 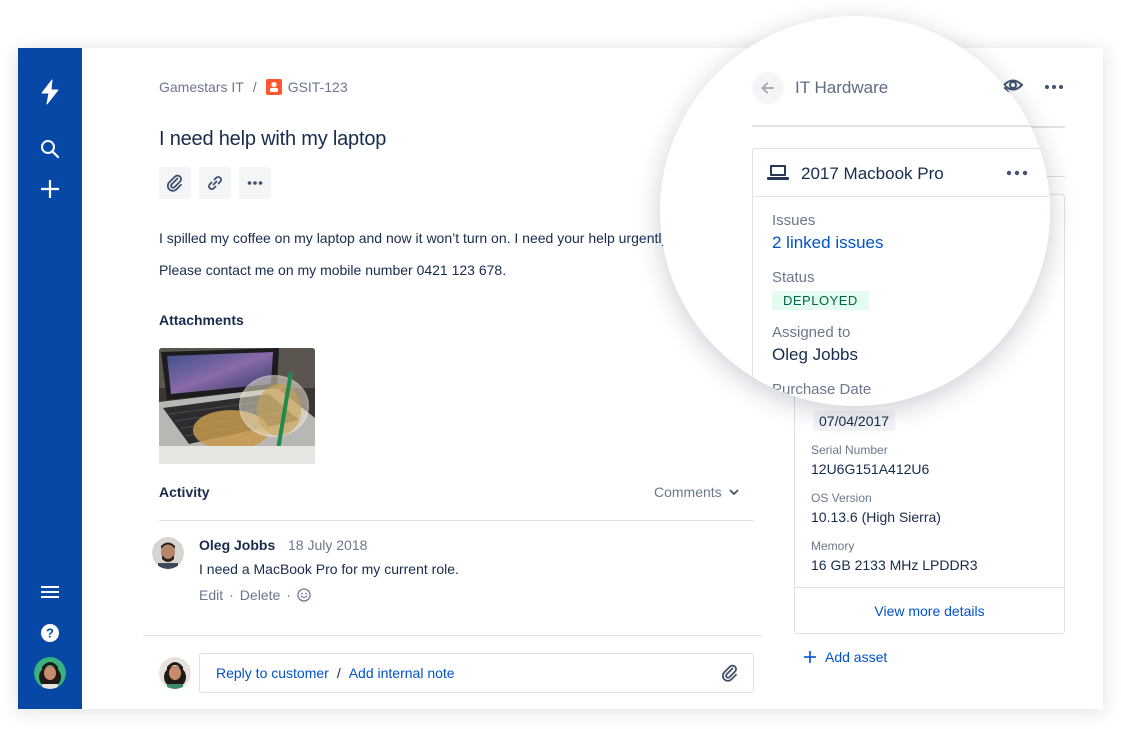 What do you see at coordinates (272, 139) in the screenshot?
I see `issue-title: I need help with my laptop` at bounding box center [272, 139].